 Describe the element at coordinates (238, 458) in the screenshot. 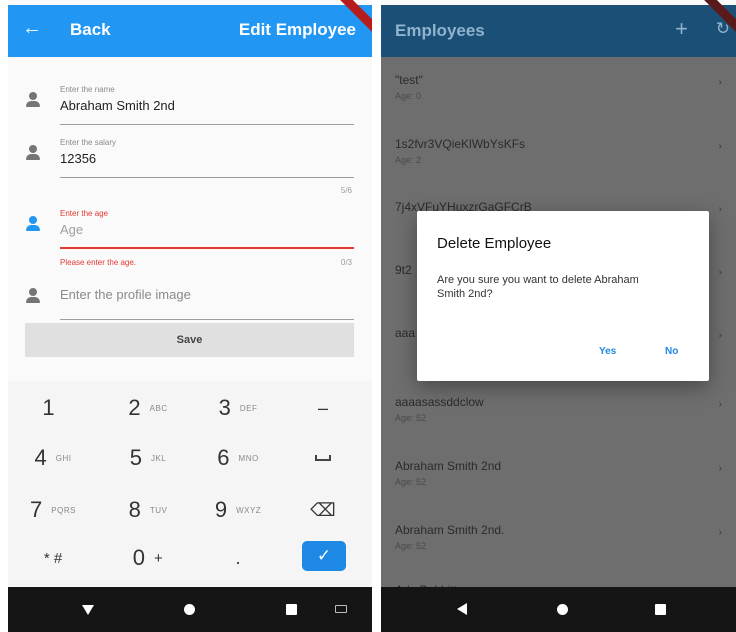

I see `key-6: 6 MNO` at that location.